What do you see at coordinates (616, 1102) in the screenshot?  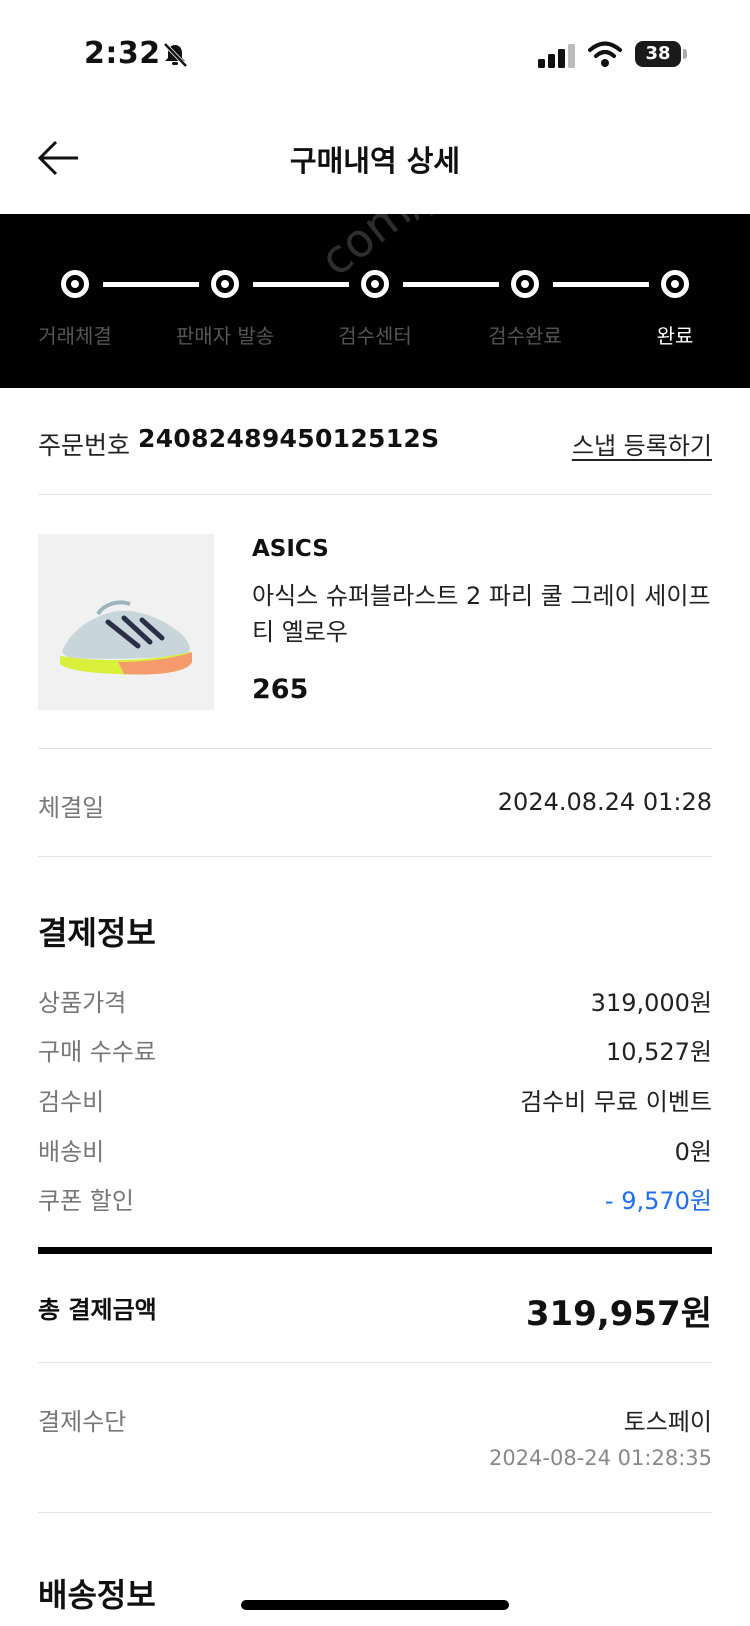 I see `inspection-fee-value: 검수비 무료 이벤트` at bounding box center [616, 1102].